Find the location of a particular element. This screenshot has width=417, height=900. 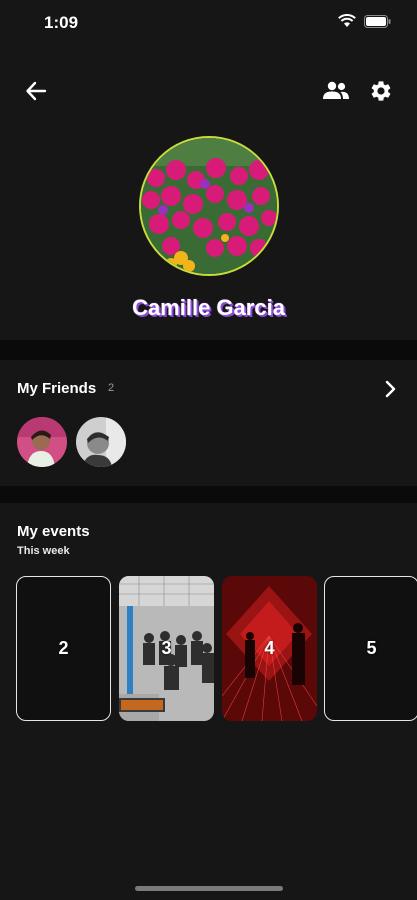

events-title: My events is located at coordinates (53, 531).